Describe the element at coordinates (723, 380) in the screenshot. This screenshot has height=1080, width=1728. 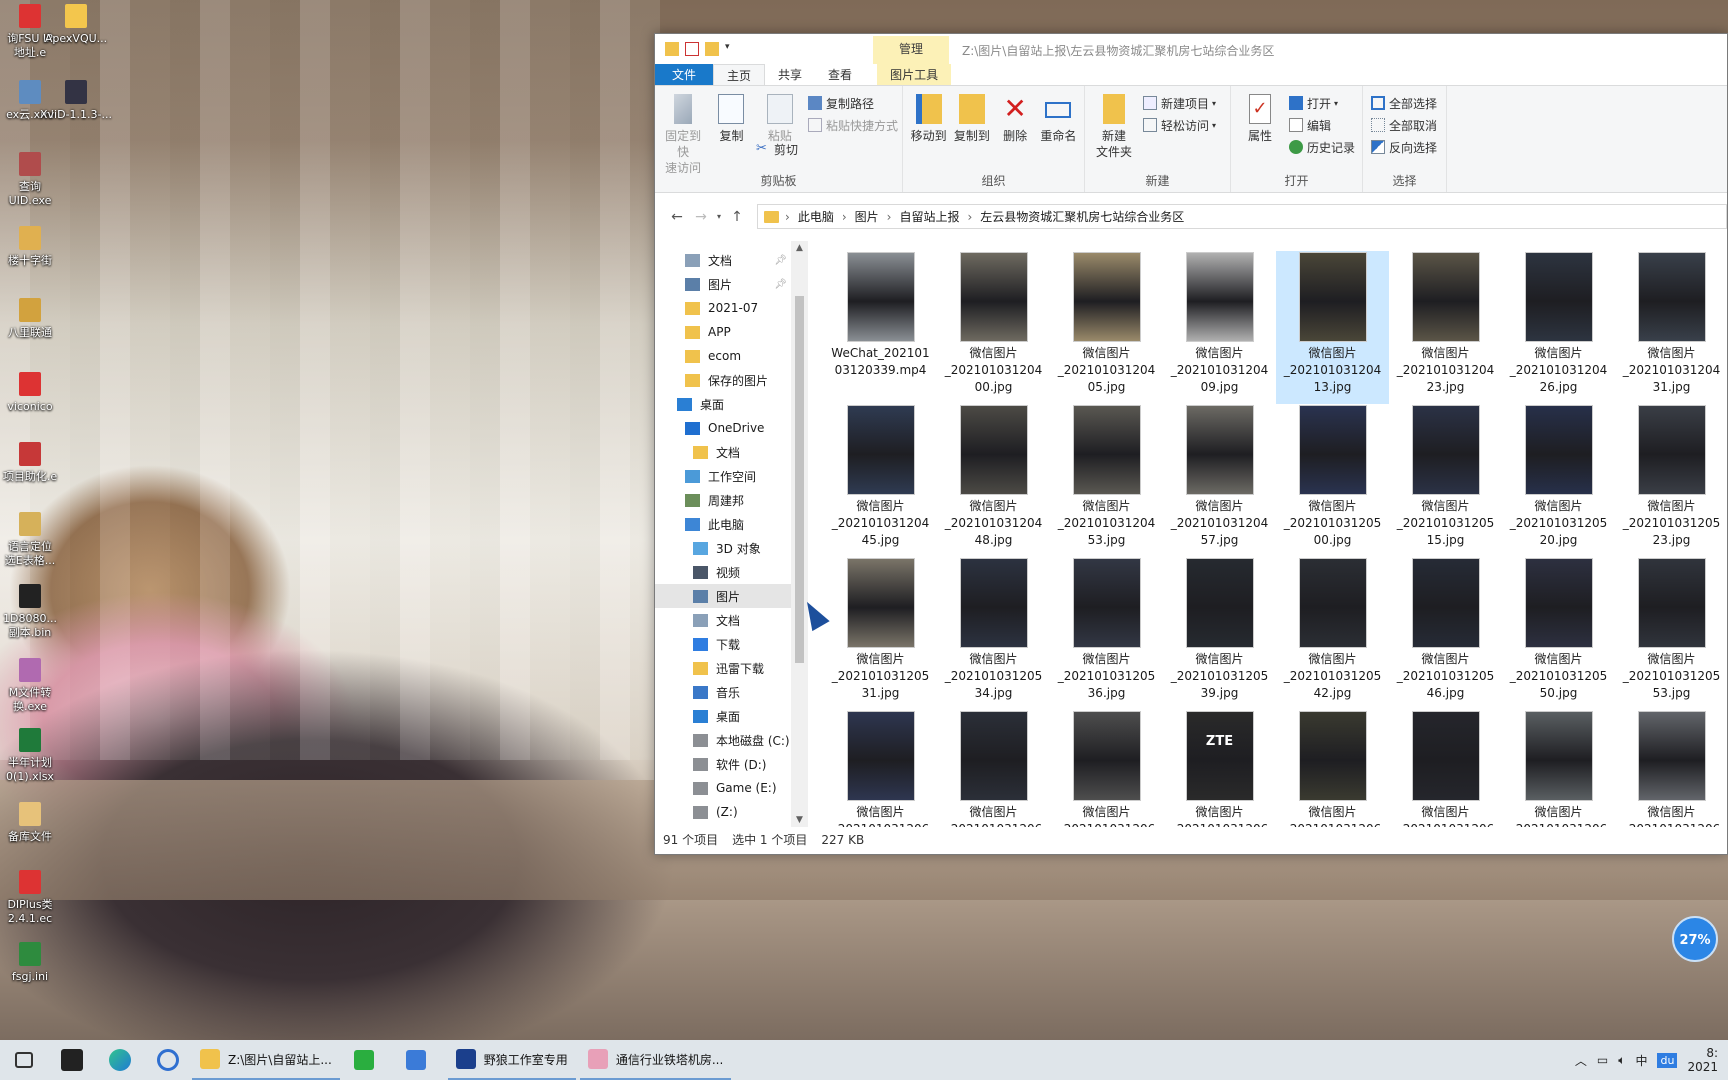
I see `nav-item: 保存的图片` at that location.